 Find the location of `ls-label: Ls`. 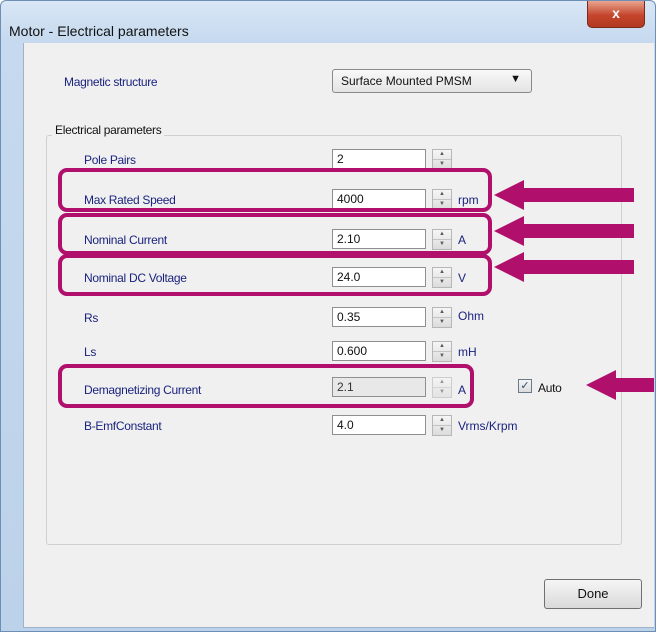

ls-label: Ls is located at coordinates (90, 352).